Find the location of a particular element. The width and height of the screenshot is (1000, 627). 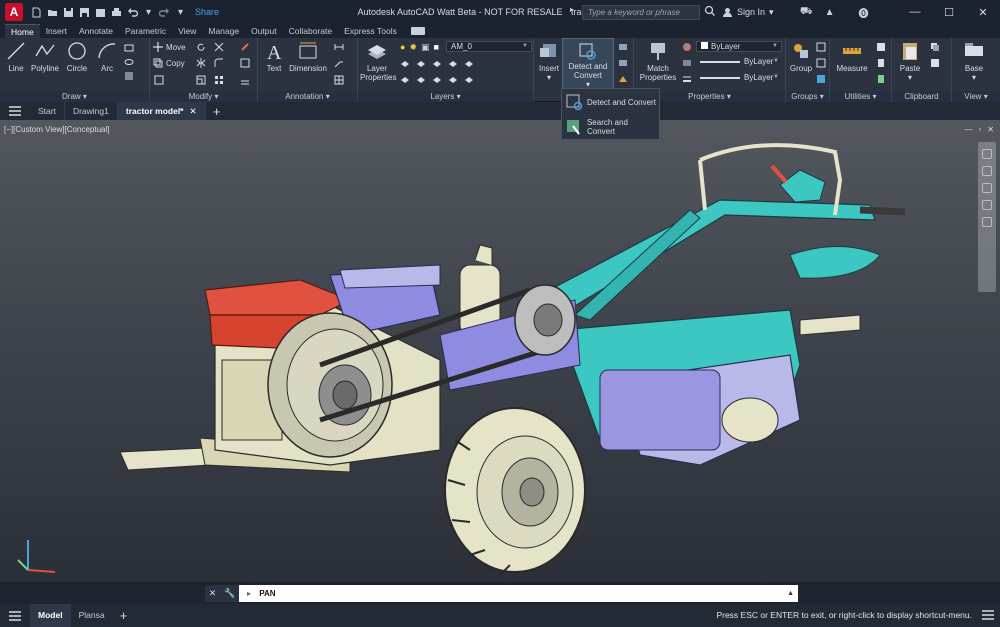

offset-icon is located at coordinates (245, 80).